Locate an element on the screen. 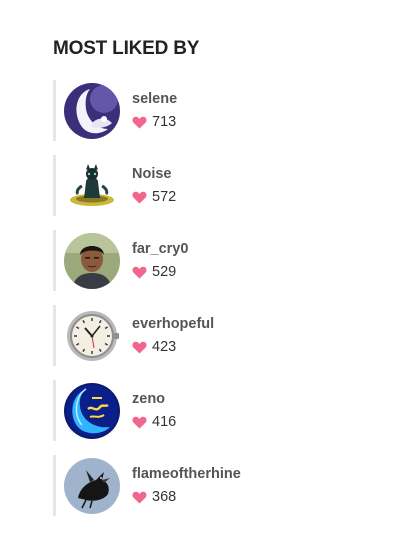  like-stat: 529 is located at coordinates (160, 272).